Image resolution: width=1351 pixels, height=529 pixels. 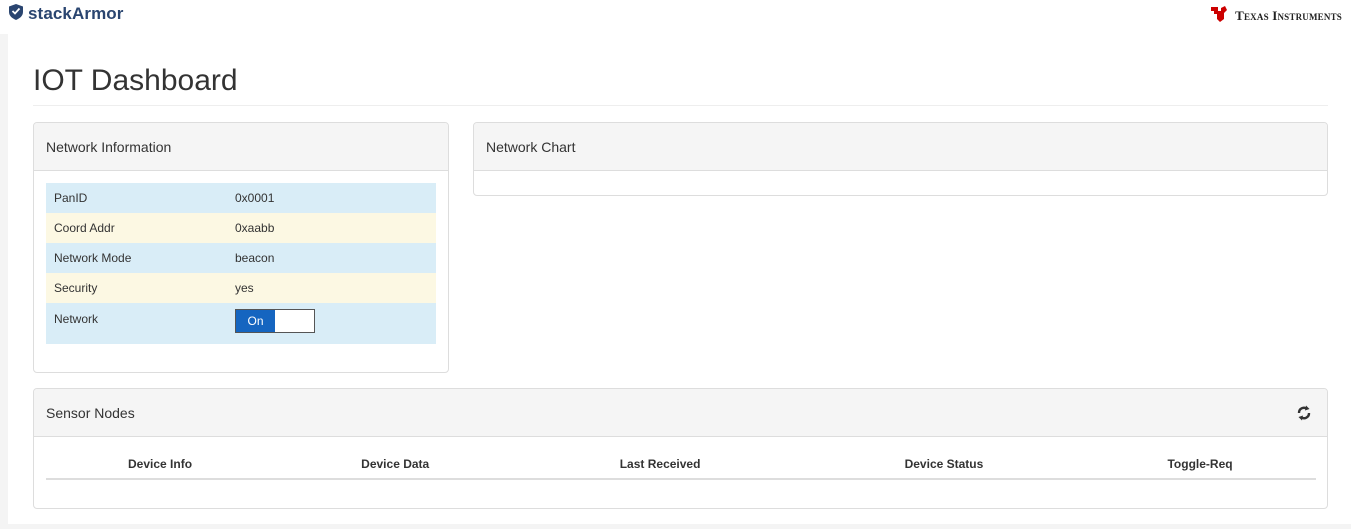 What do you see at coordinates (294, 321) in the screenshot?
I see `toggle-off-handle` at bounding box center [294, 321].